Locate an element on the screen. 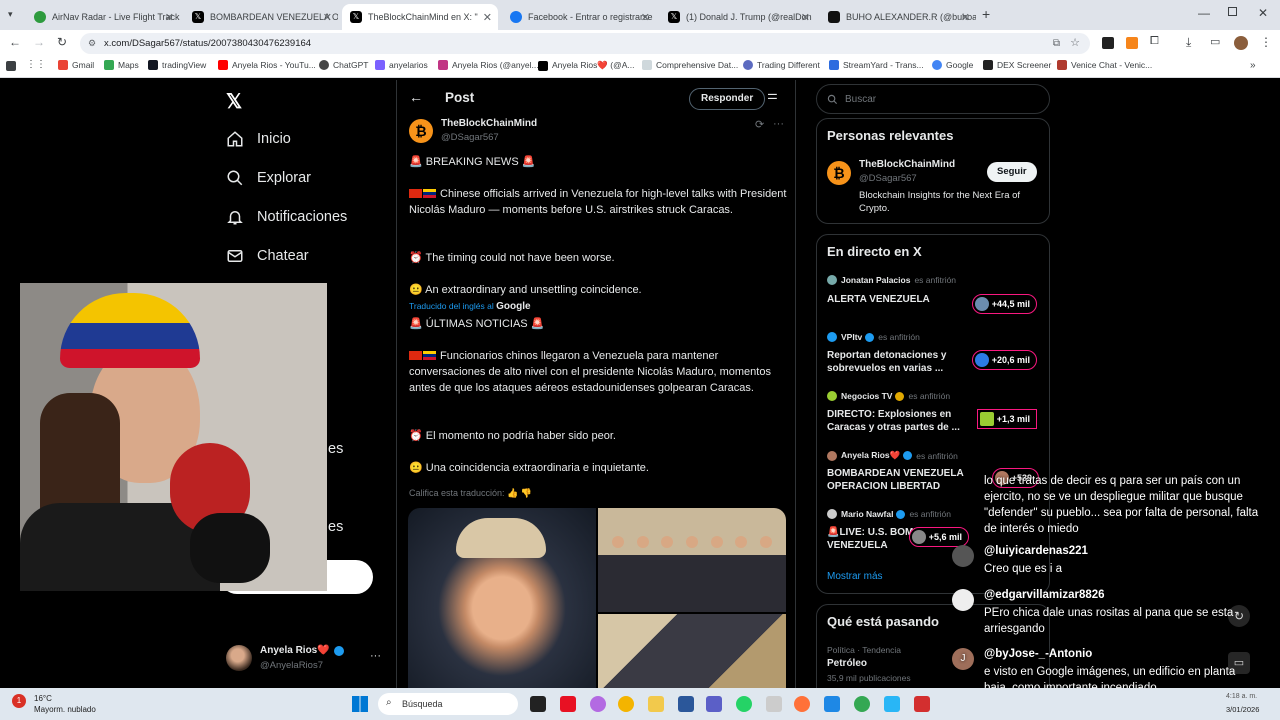 The height and width of the screenshot is (720, 1280). post-image-portrait is located at coordinates (502, 598).